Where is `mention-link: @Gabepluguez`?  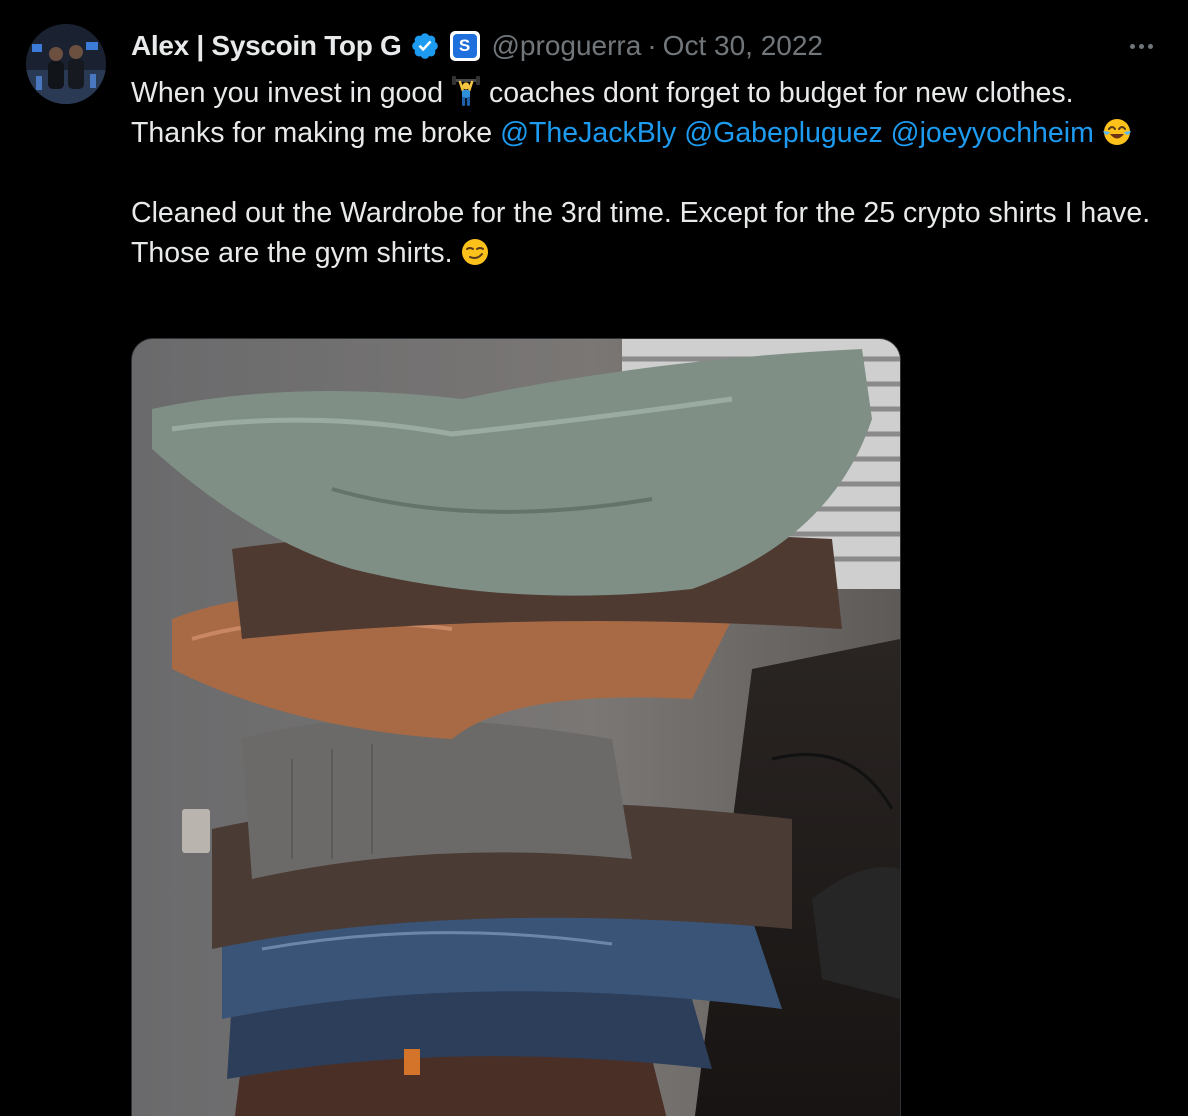
mention-link: @Gabepluguez is located at coordinates (783, 133).